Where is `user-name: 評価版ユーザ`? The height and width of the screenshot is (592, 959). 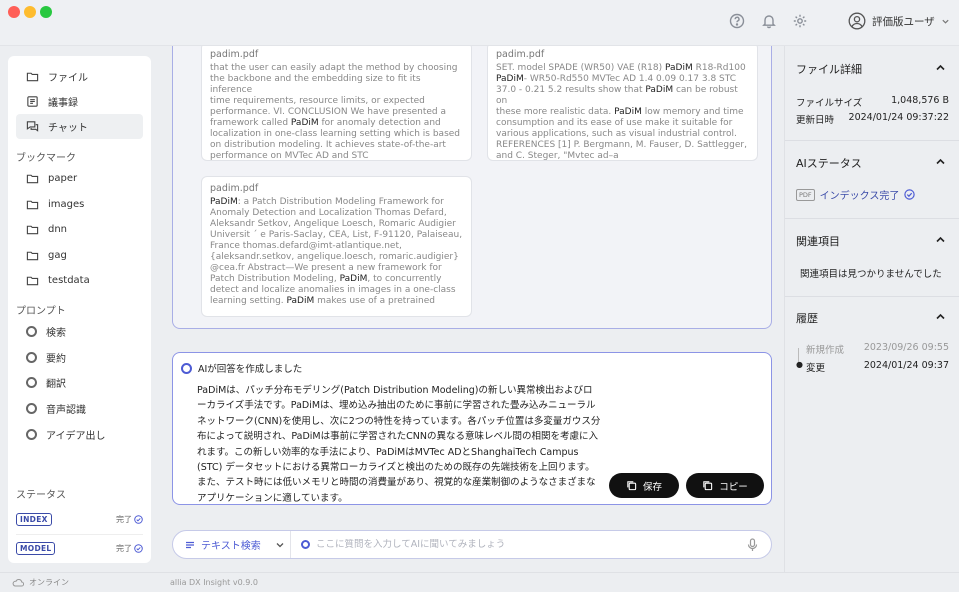
user-name: 評価版ユーザ is located at coordinates (903, 21).